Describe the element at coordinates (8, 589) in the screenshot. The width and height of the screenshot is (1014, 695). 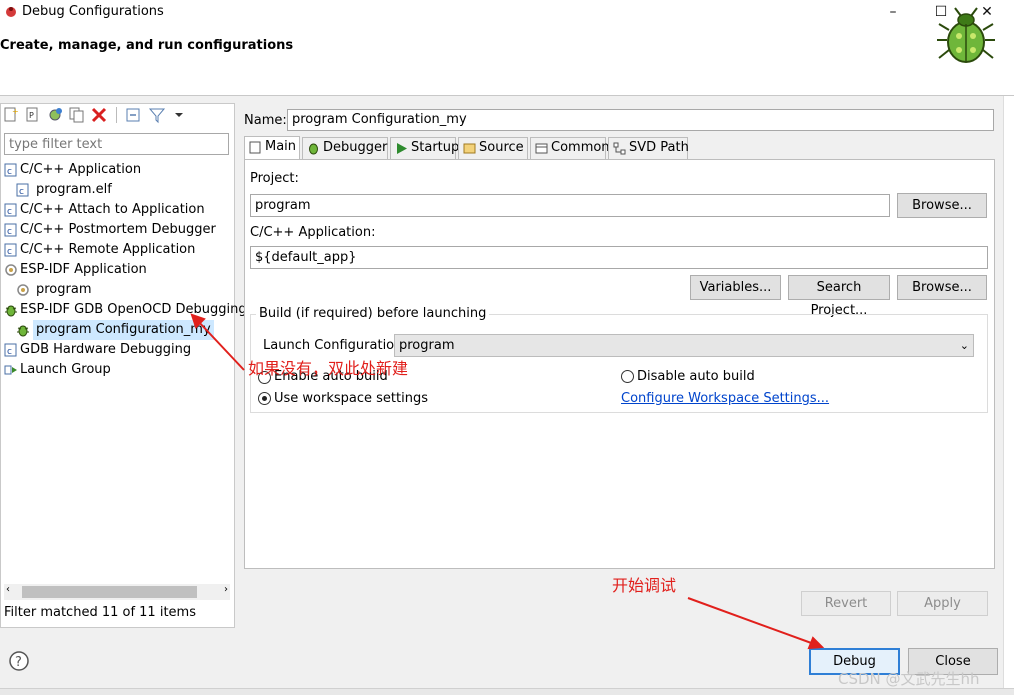
I see `scroll-left-icon: ‹` at that location.